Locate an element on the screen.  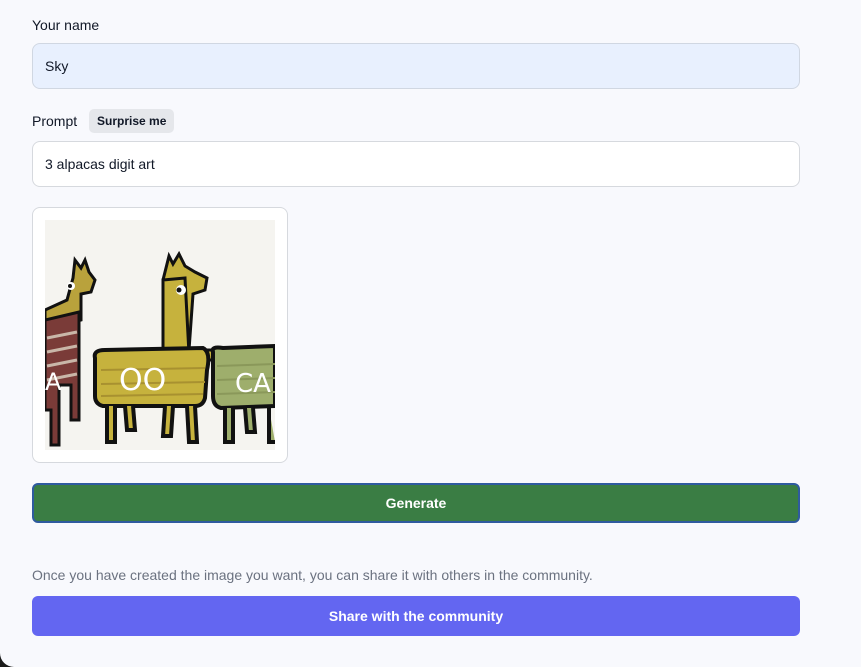
generated-image-card: A OO CA is located at coordinates (160, 335).